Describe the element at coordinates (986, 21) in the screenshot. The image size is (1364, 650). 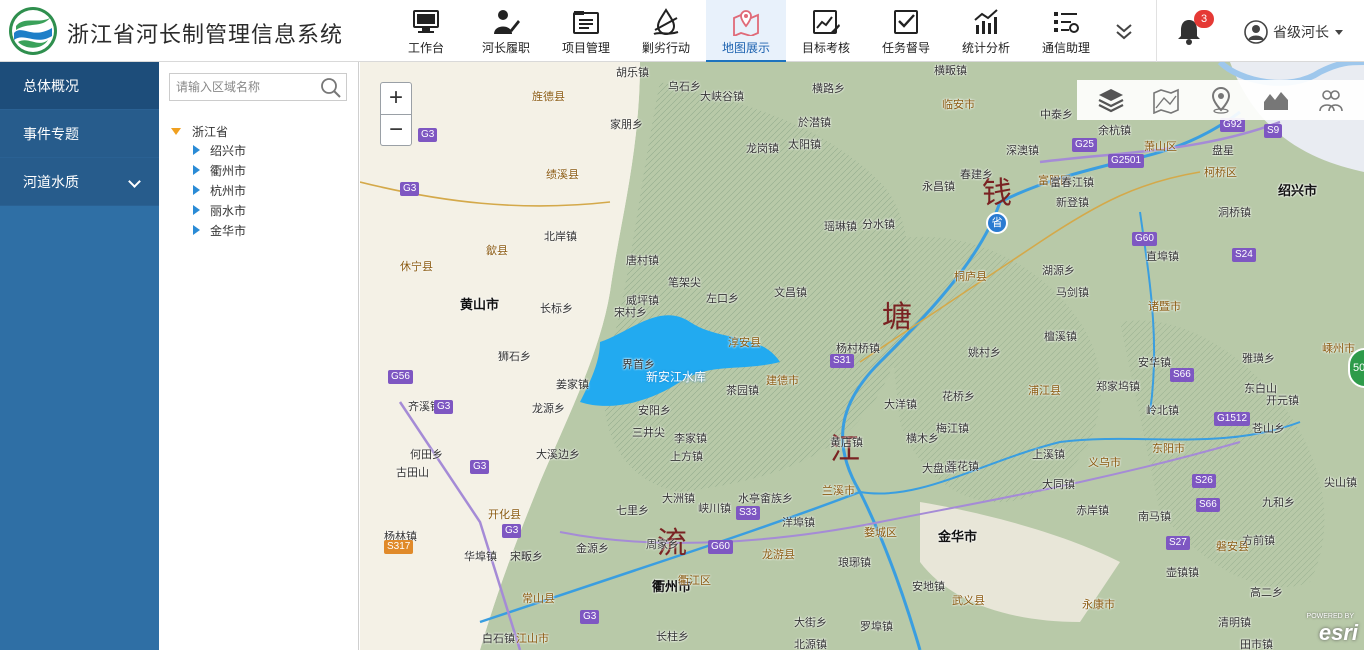
I see `bar-chart-icon` at that location.